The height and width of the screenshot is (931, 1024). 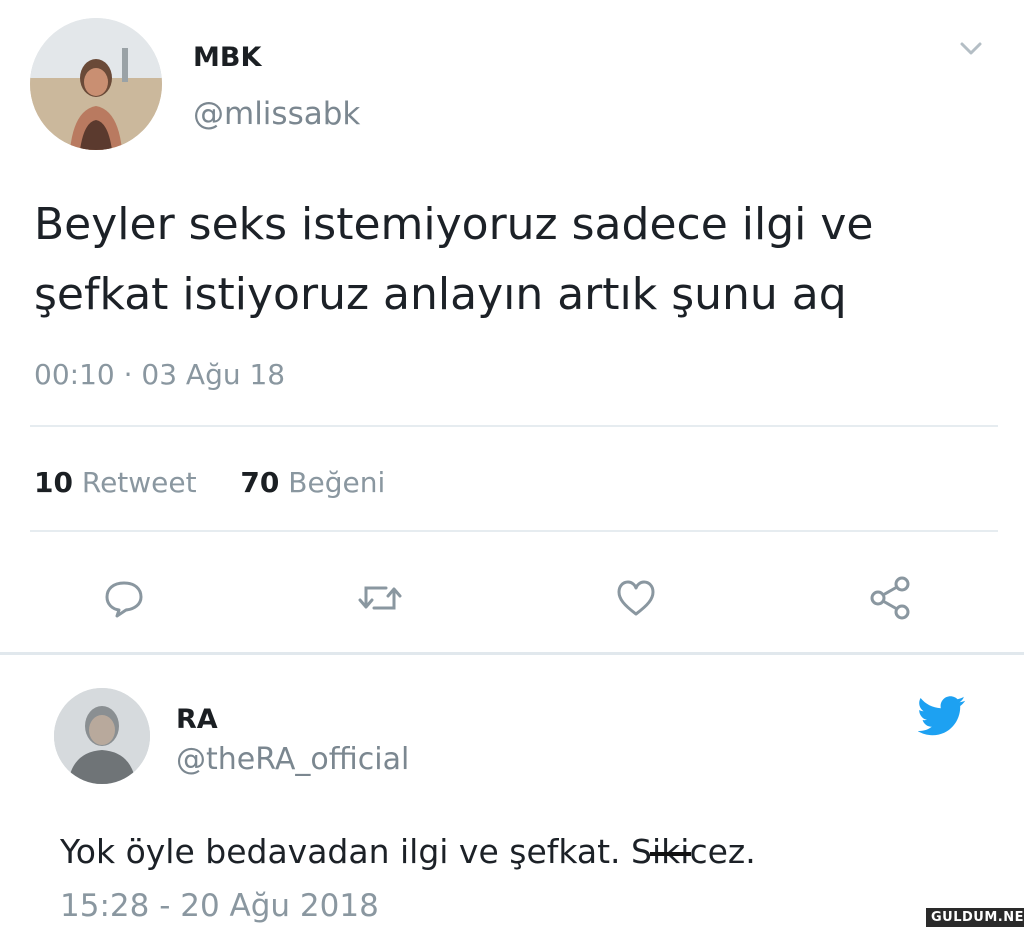 What do you see at coordinates (971, 50) in the screenshot?
I see `chevron-down-icon` at bounding box center [971, 50].